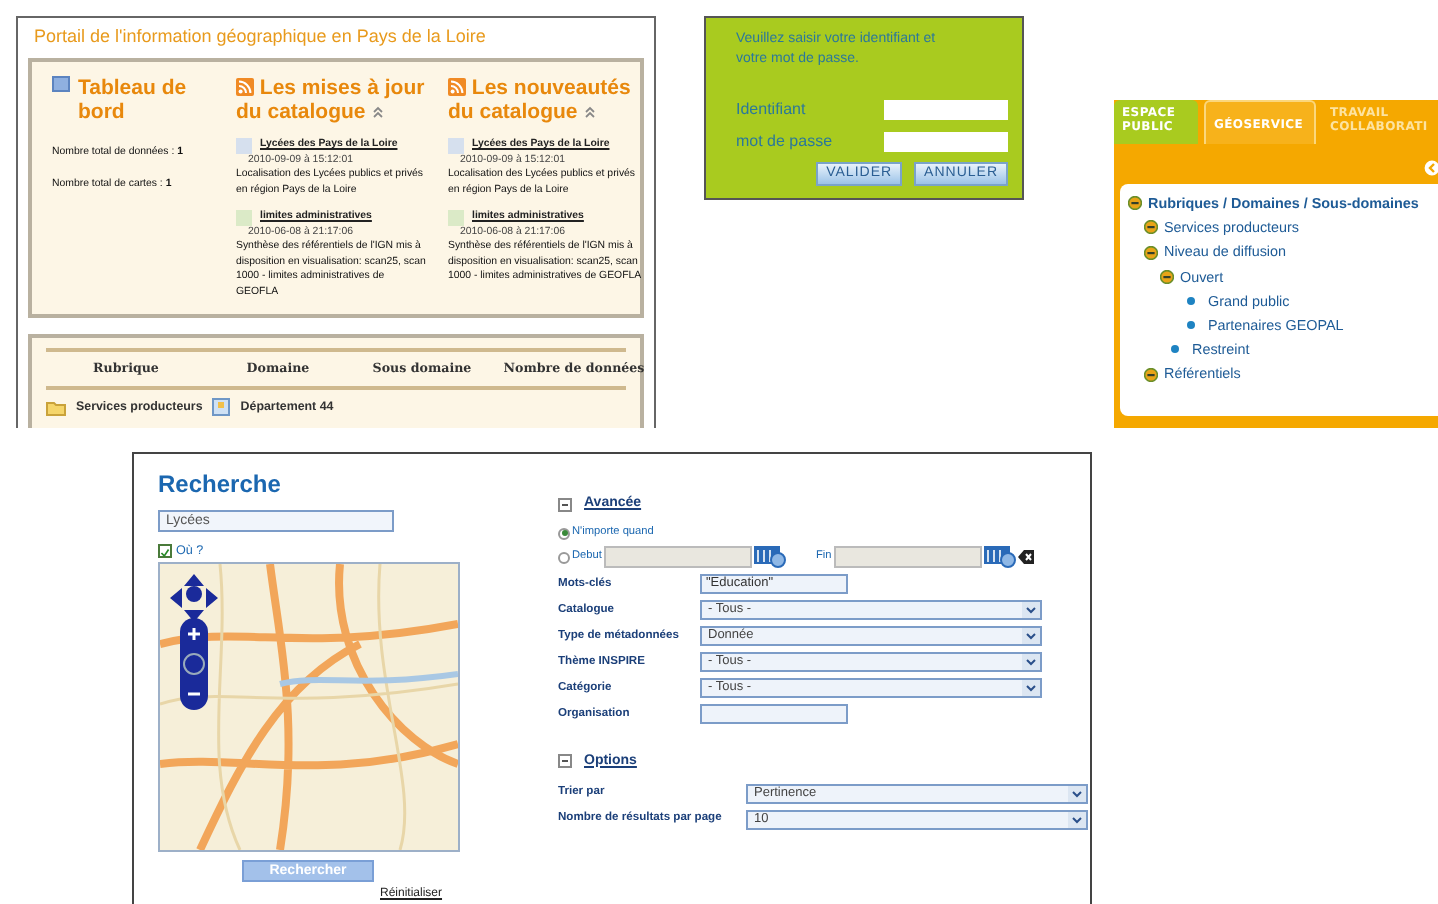 The width and height of the screenshot is (1438, 904). Describe the element at coordinates (540, 100) in the screenshot. I see `feed-title: Les nouveautés du catalogue` at that location.